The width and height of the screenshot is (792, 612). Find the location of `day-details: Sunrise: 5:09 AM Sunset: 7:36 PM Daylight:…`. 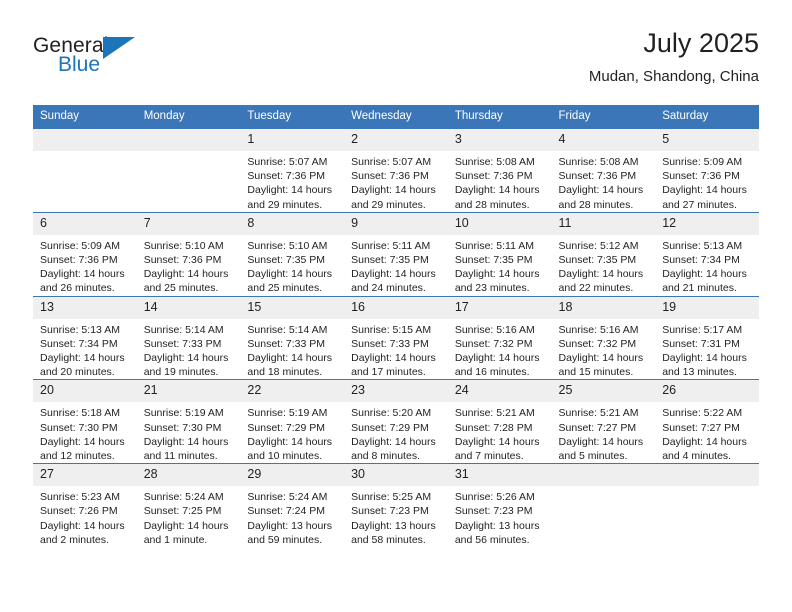

day-details: Sunrise: 5:09 AM Sunset: 7:36 PM Daylight:… is located at coordinates (707, 181).